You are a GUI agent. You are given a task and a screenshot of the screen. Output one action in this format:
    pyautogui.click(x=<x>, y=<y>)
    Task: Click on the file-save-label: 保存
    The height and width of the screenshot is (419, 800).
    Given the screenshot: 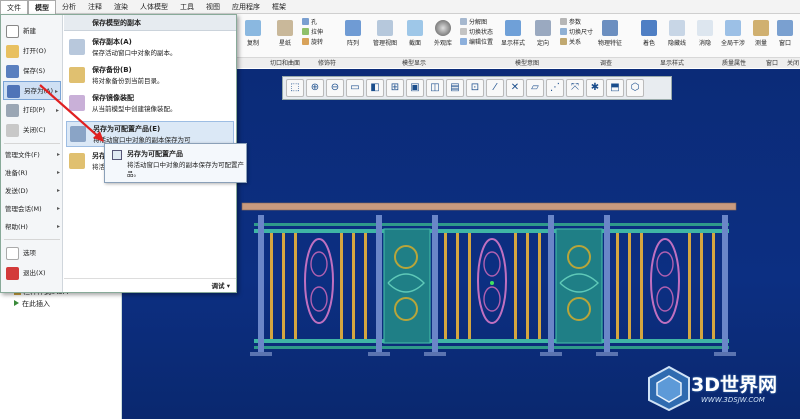 What is the action you would take?
    pyautogui.click(x=29, y=71)
    